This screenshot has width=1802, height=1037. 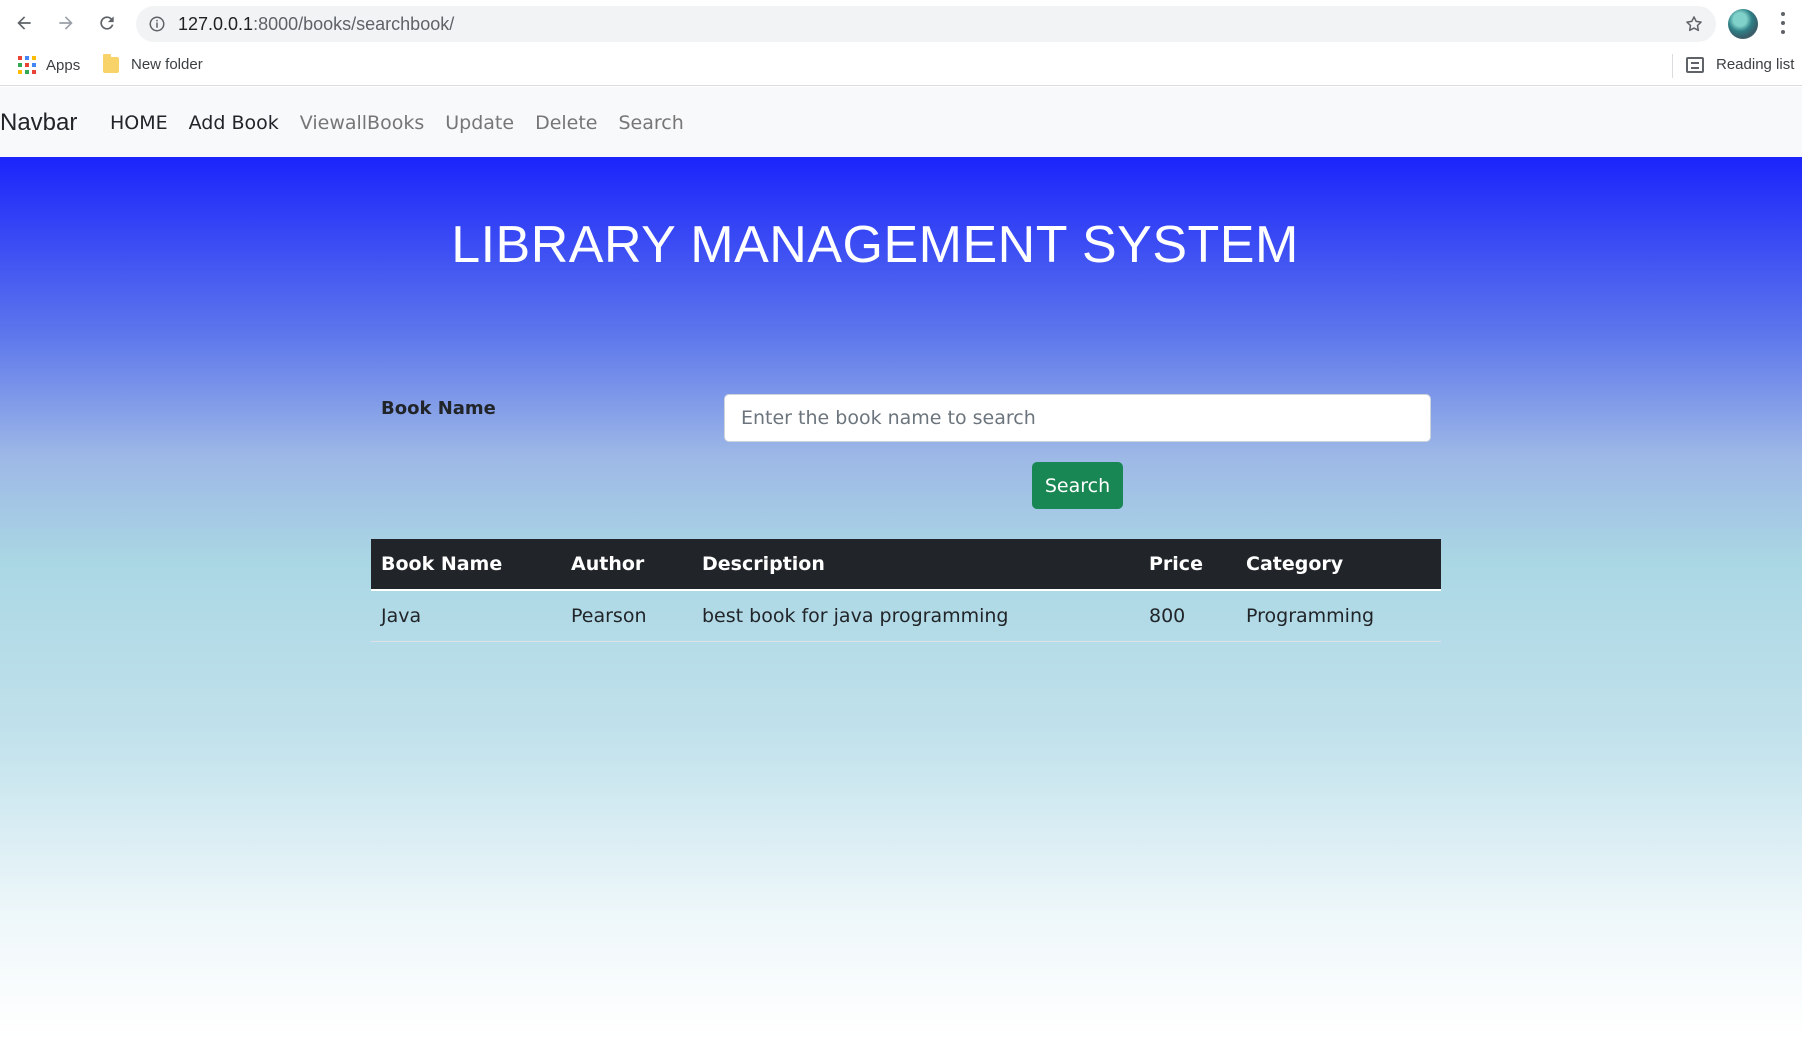 I want to click on book-name-search-input, so click(x=1077, y=418).